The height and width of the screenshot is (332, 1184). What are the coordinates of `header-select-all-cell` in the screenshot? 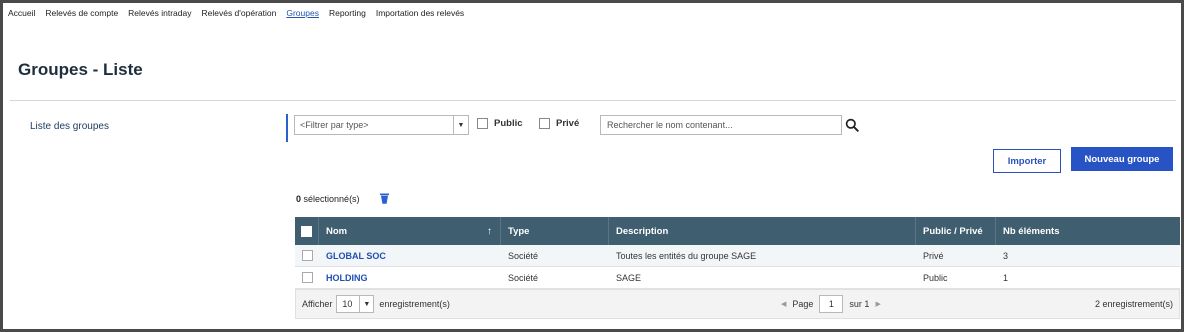 It's located at (307, 231).